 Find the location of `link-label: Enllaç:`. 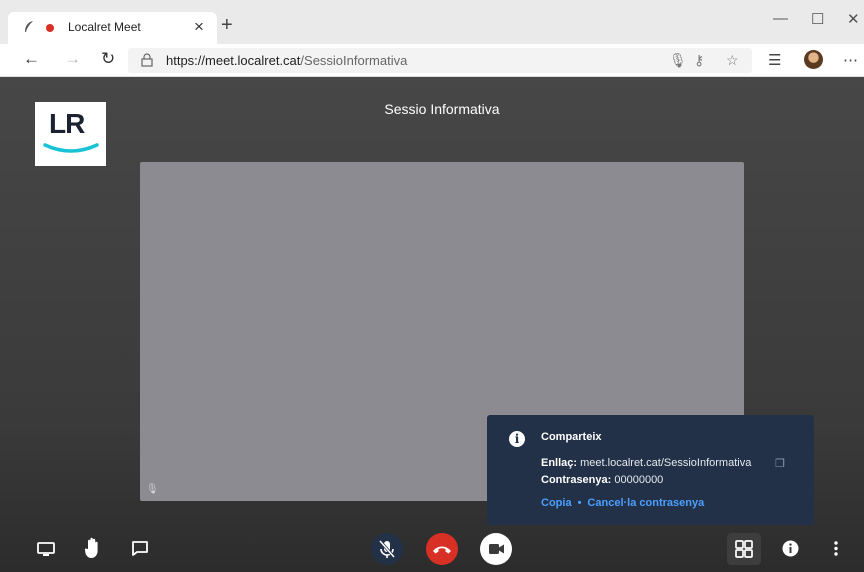

link-label: Enllaç: is located at coordinates (559, 463).